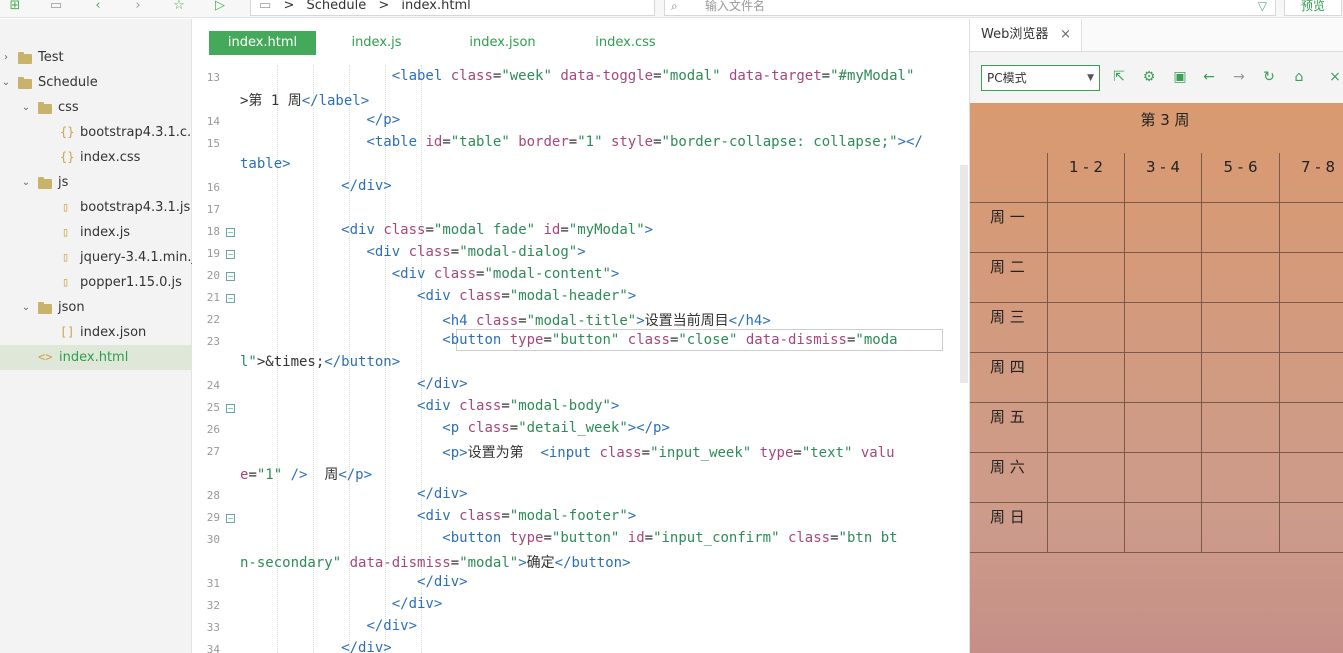  What do you see at coordinates (1239, 77) in the screenshot?
I see `forward-arrow-icon: →` at bounding box center [1239, 77].